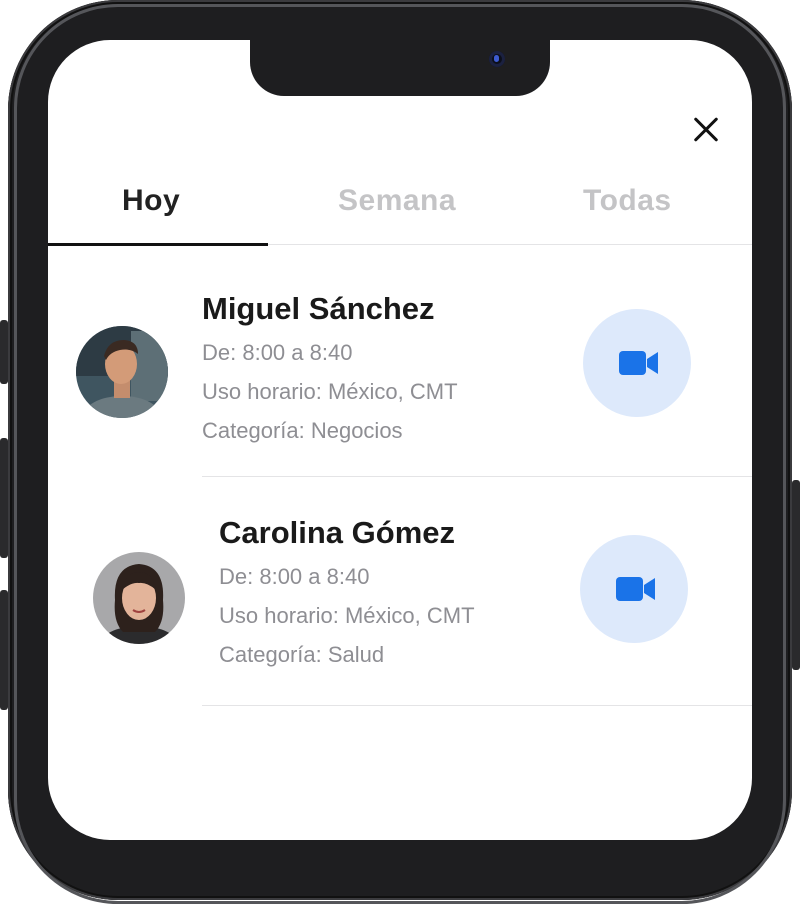 This screenshot has height=904, width=800. Describe the element at coordinates (158, 244) in the screenshot. I see `active-tab-indicator` at that location.